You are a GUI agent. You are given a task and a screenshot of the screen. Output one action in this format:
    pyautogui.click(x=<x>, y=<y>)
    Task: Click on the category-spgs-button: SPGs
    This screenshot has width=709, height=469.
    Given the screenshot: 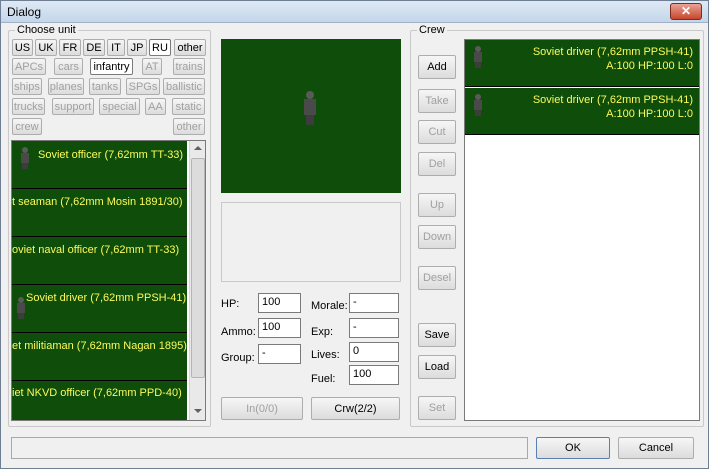 What is the action you would take?
    pyautogui.click(x=143, y=86)
    